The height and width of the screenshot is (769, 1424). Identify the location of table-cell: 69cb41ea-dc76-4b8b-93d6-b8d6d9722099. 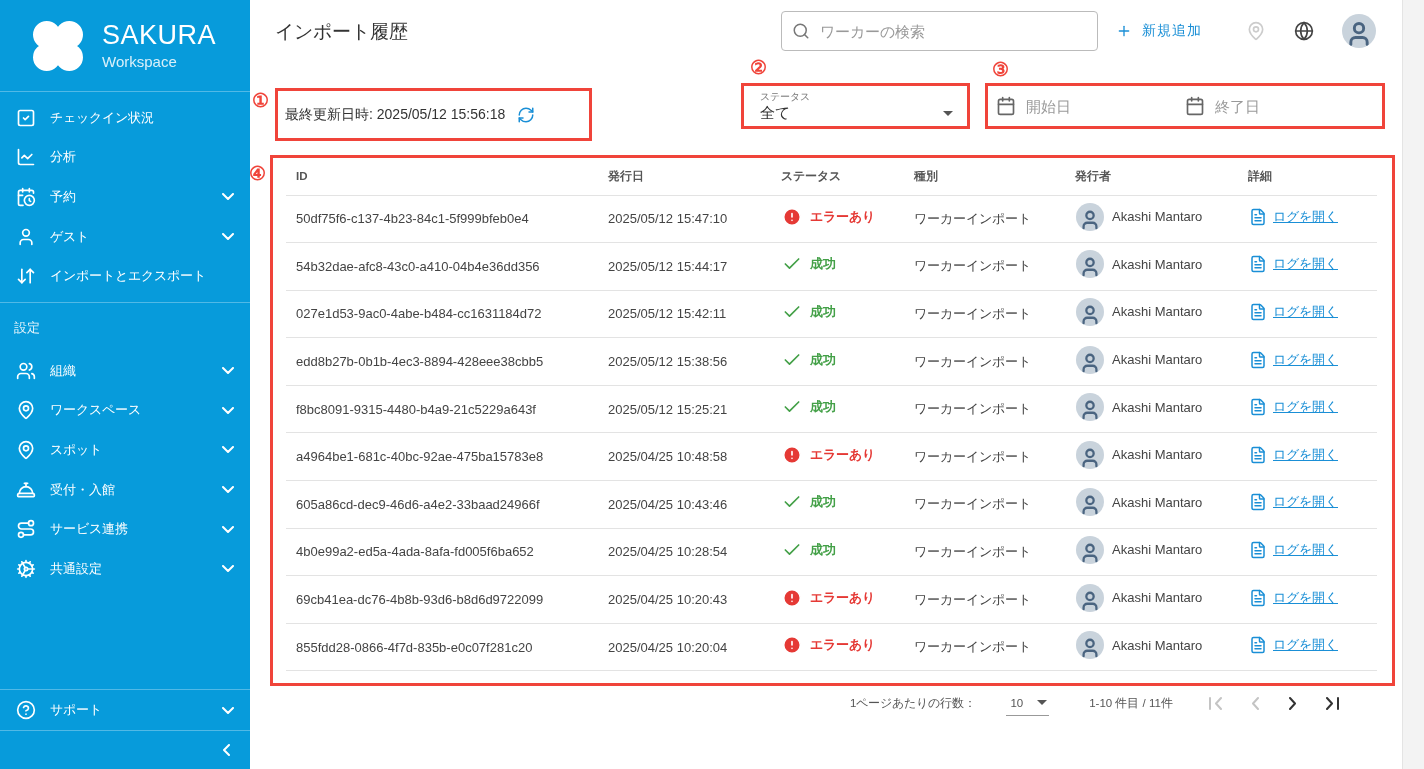
(447, 599).